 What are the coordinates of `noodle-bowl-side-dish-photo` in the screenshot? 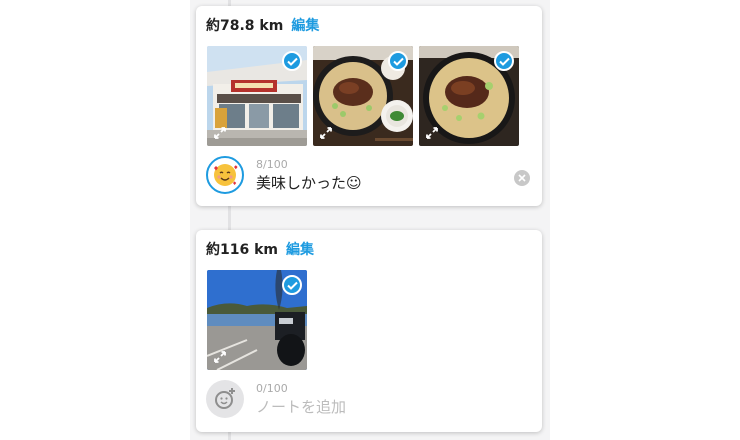 It's located at (363, 96).